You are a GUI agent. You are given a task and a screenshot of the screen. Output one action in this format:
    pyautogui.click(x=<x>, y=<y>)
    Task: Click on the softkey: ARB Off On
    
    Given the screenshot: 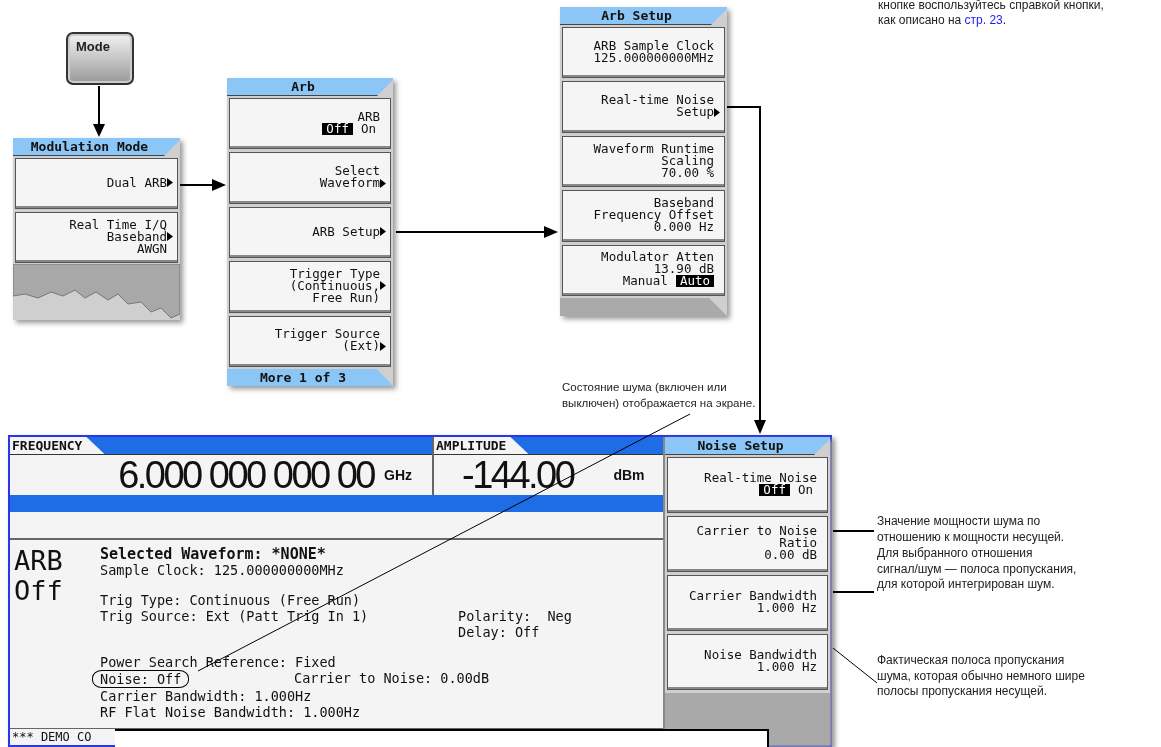 What is the action you would take?
    pyautogui.click(x=310, y=124)
    